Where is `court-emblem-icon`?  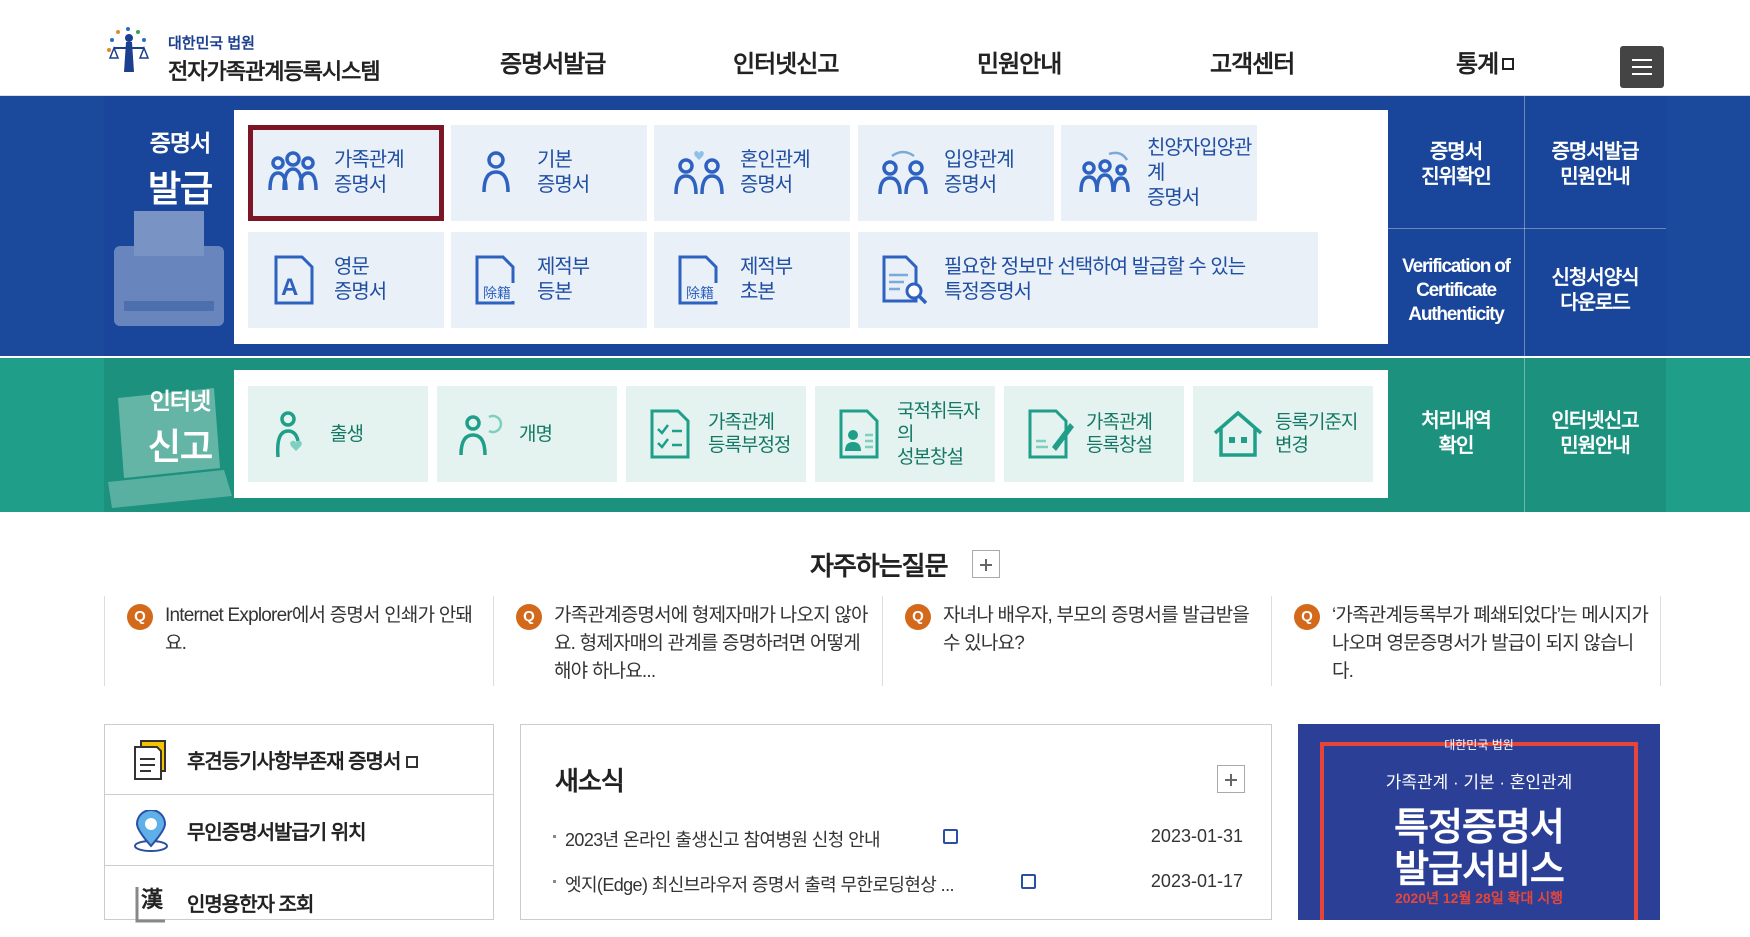 court-emblem-icon is located at coordinates (128, 49).